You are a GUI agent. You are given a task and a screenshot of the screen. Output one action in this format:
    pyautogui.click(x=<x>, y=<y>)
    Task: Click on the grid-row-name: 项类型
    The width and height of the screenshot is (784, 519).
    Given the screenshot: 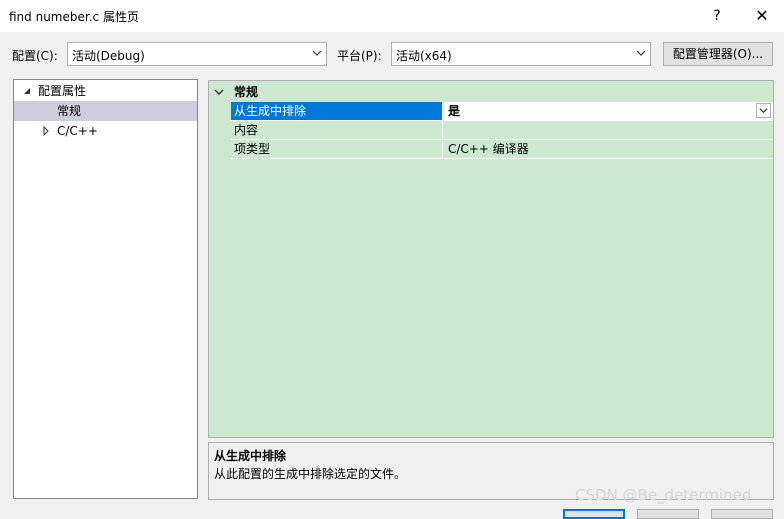 What is the action you would take?
    pyautogui.click(x=337, y=149)
    